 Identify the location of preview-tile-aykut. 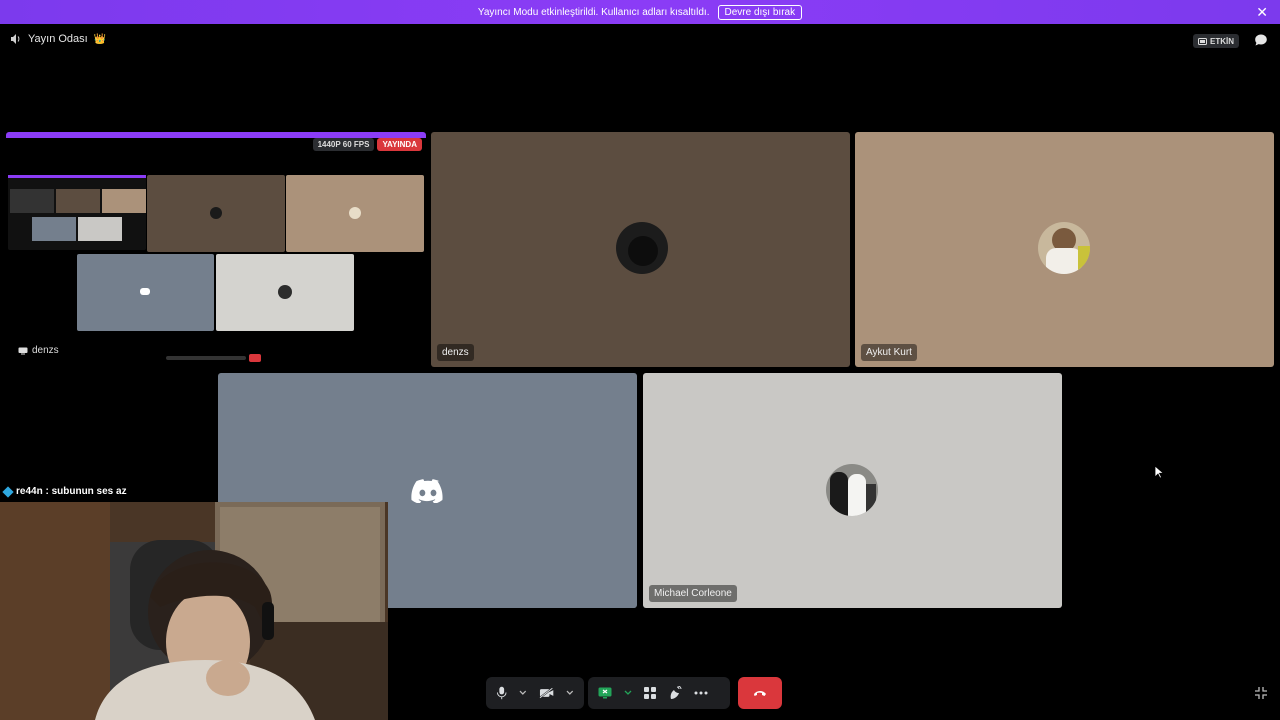
(355, 213).